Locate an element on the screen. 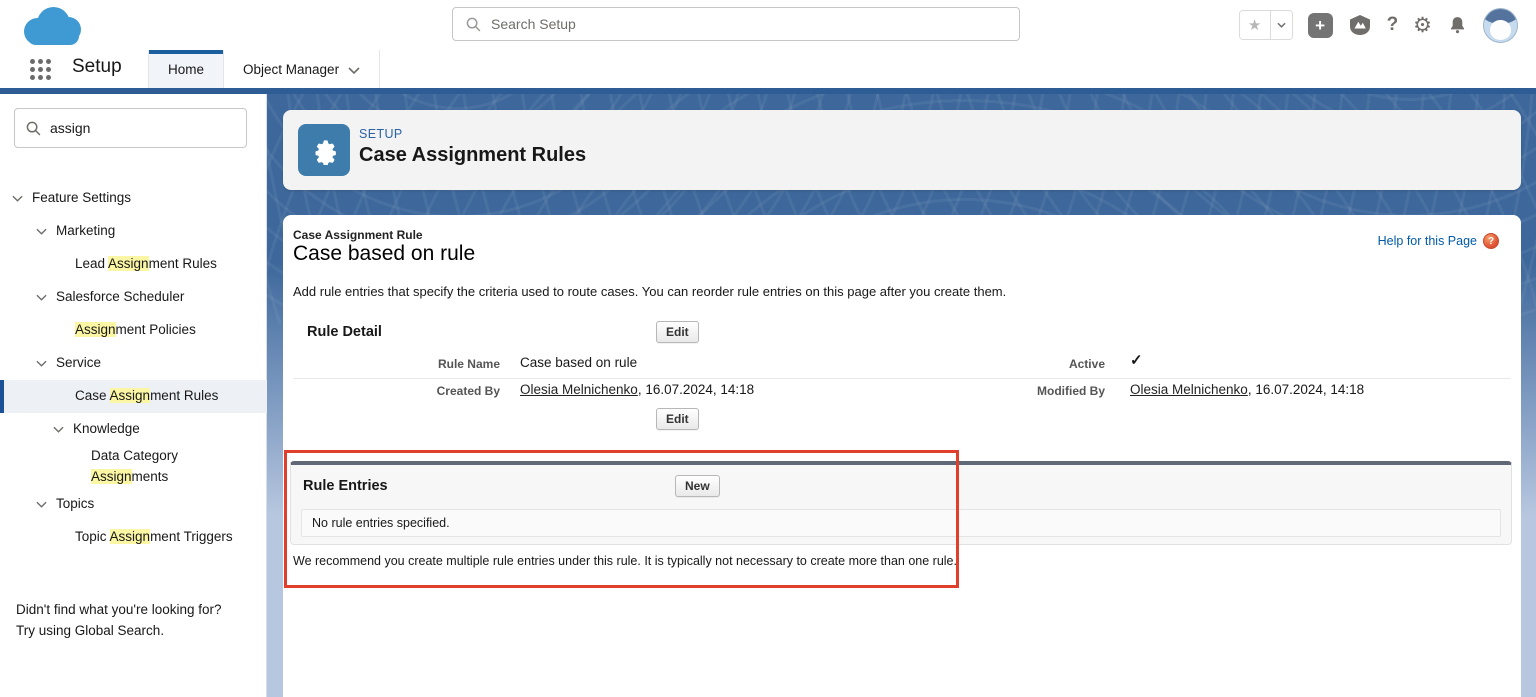 This screenshot has height=697, width=1536. created-by-link: Olesia Melnichenko is located at coordinates (579, 389).